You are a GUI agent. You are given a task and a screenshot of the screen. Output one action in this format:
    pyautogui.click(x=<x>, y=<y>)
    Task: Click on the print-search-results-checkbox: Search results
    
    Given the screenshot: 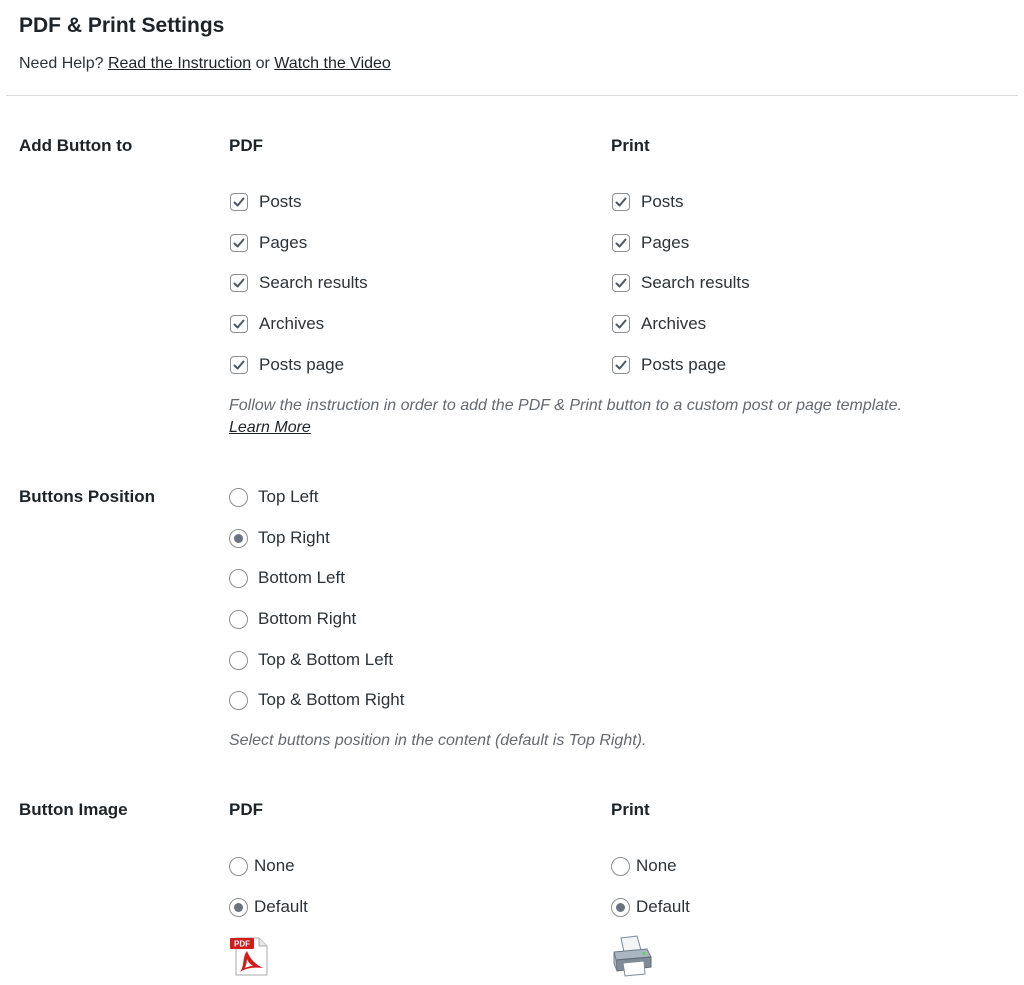 What is the action you would take?
    pyautogui.click(x=681, y=283)
    